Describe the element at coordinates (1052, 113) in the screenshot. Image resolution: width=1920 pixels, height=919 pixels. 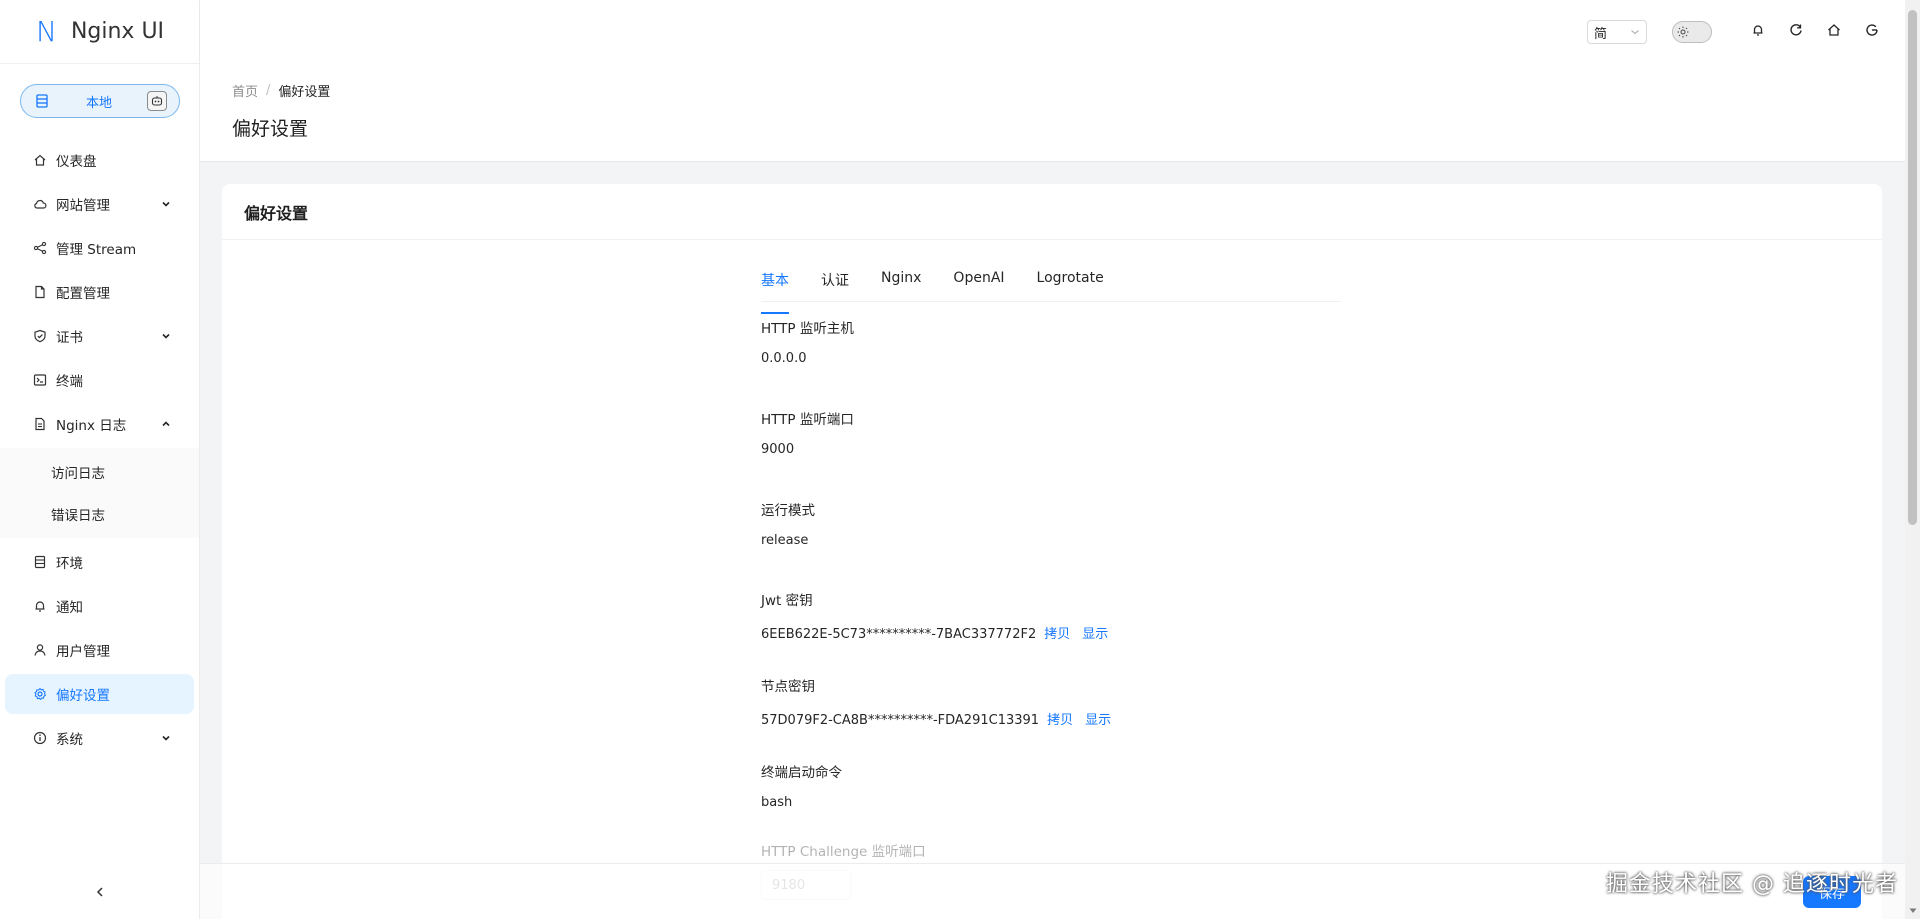
I see `page-header: 首页 / 偏好设置 偏好设置` at that location.